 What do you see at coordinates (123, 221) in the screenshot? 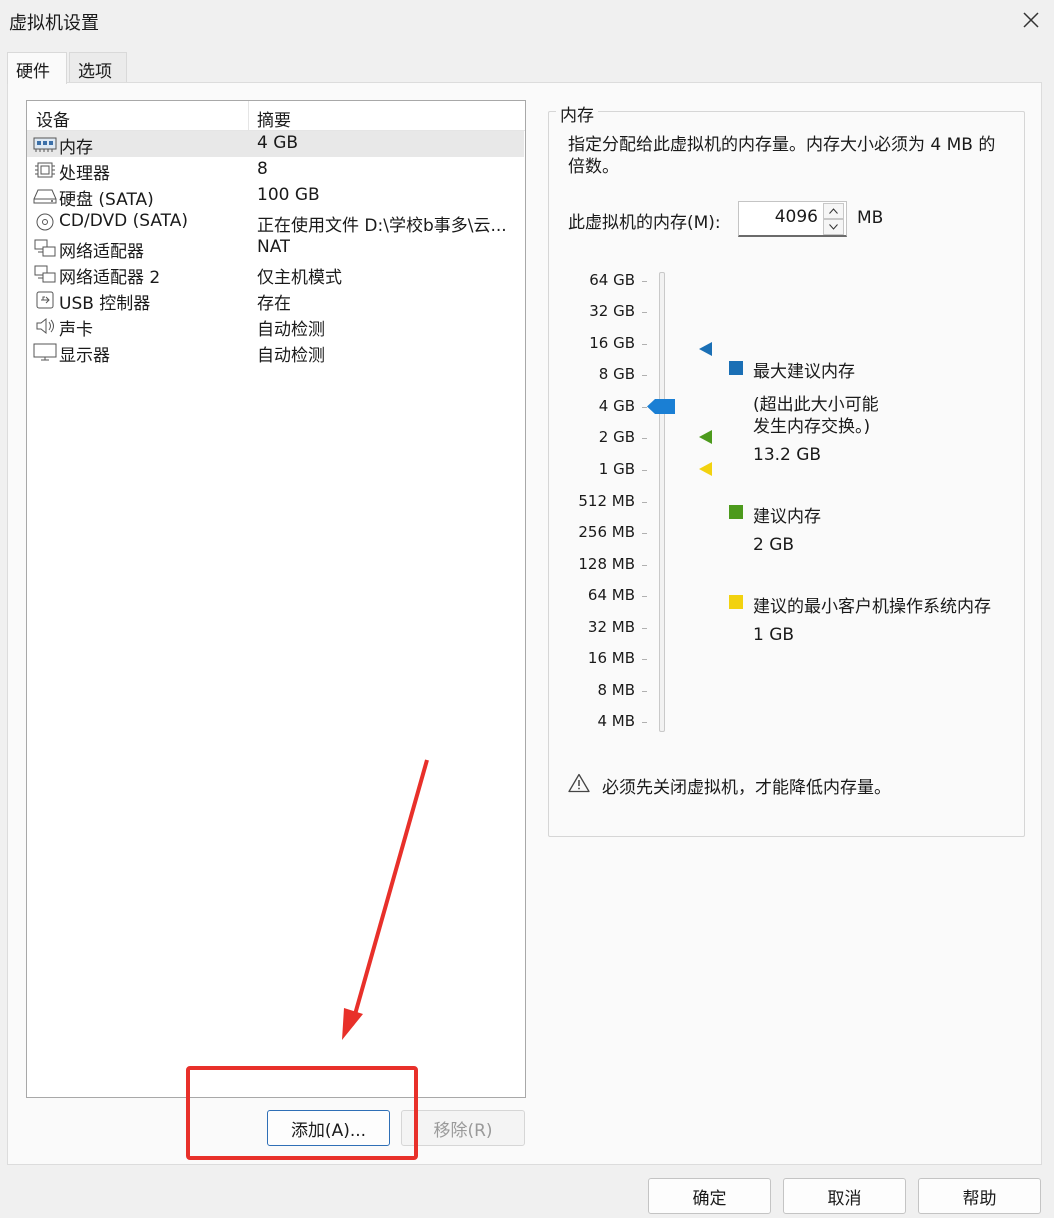
I see `device-name: CD/DVD (SATA)` at bounding box center [123, 221].